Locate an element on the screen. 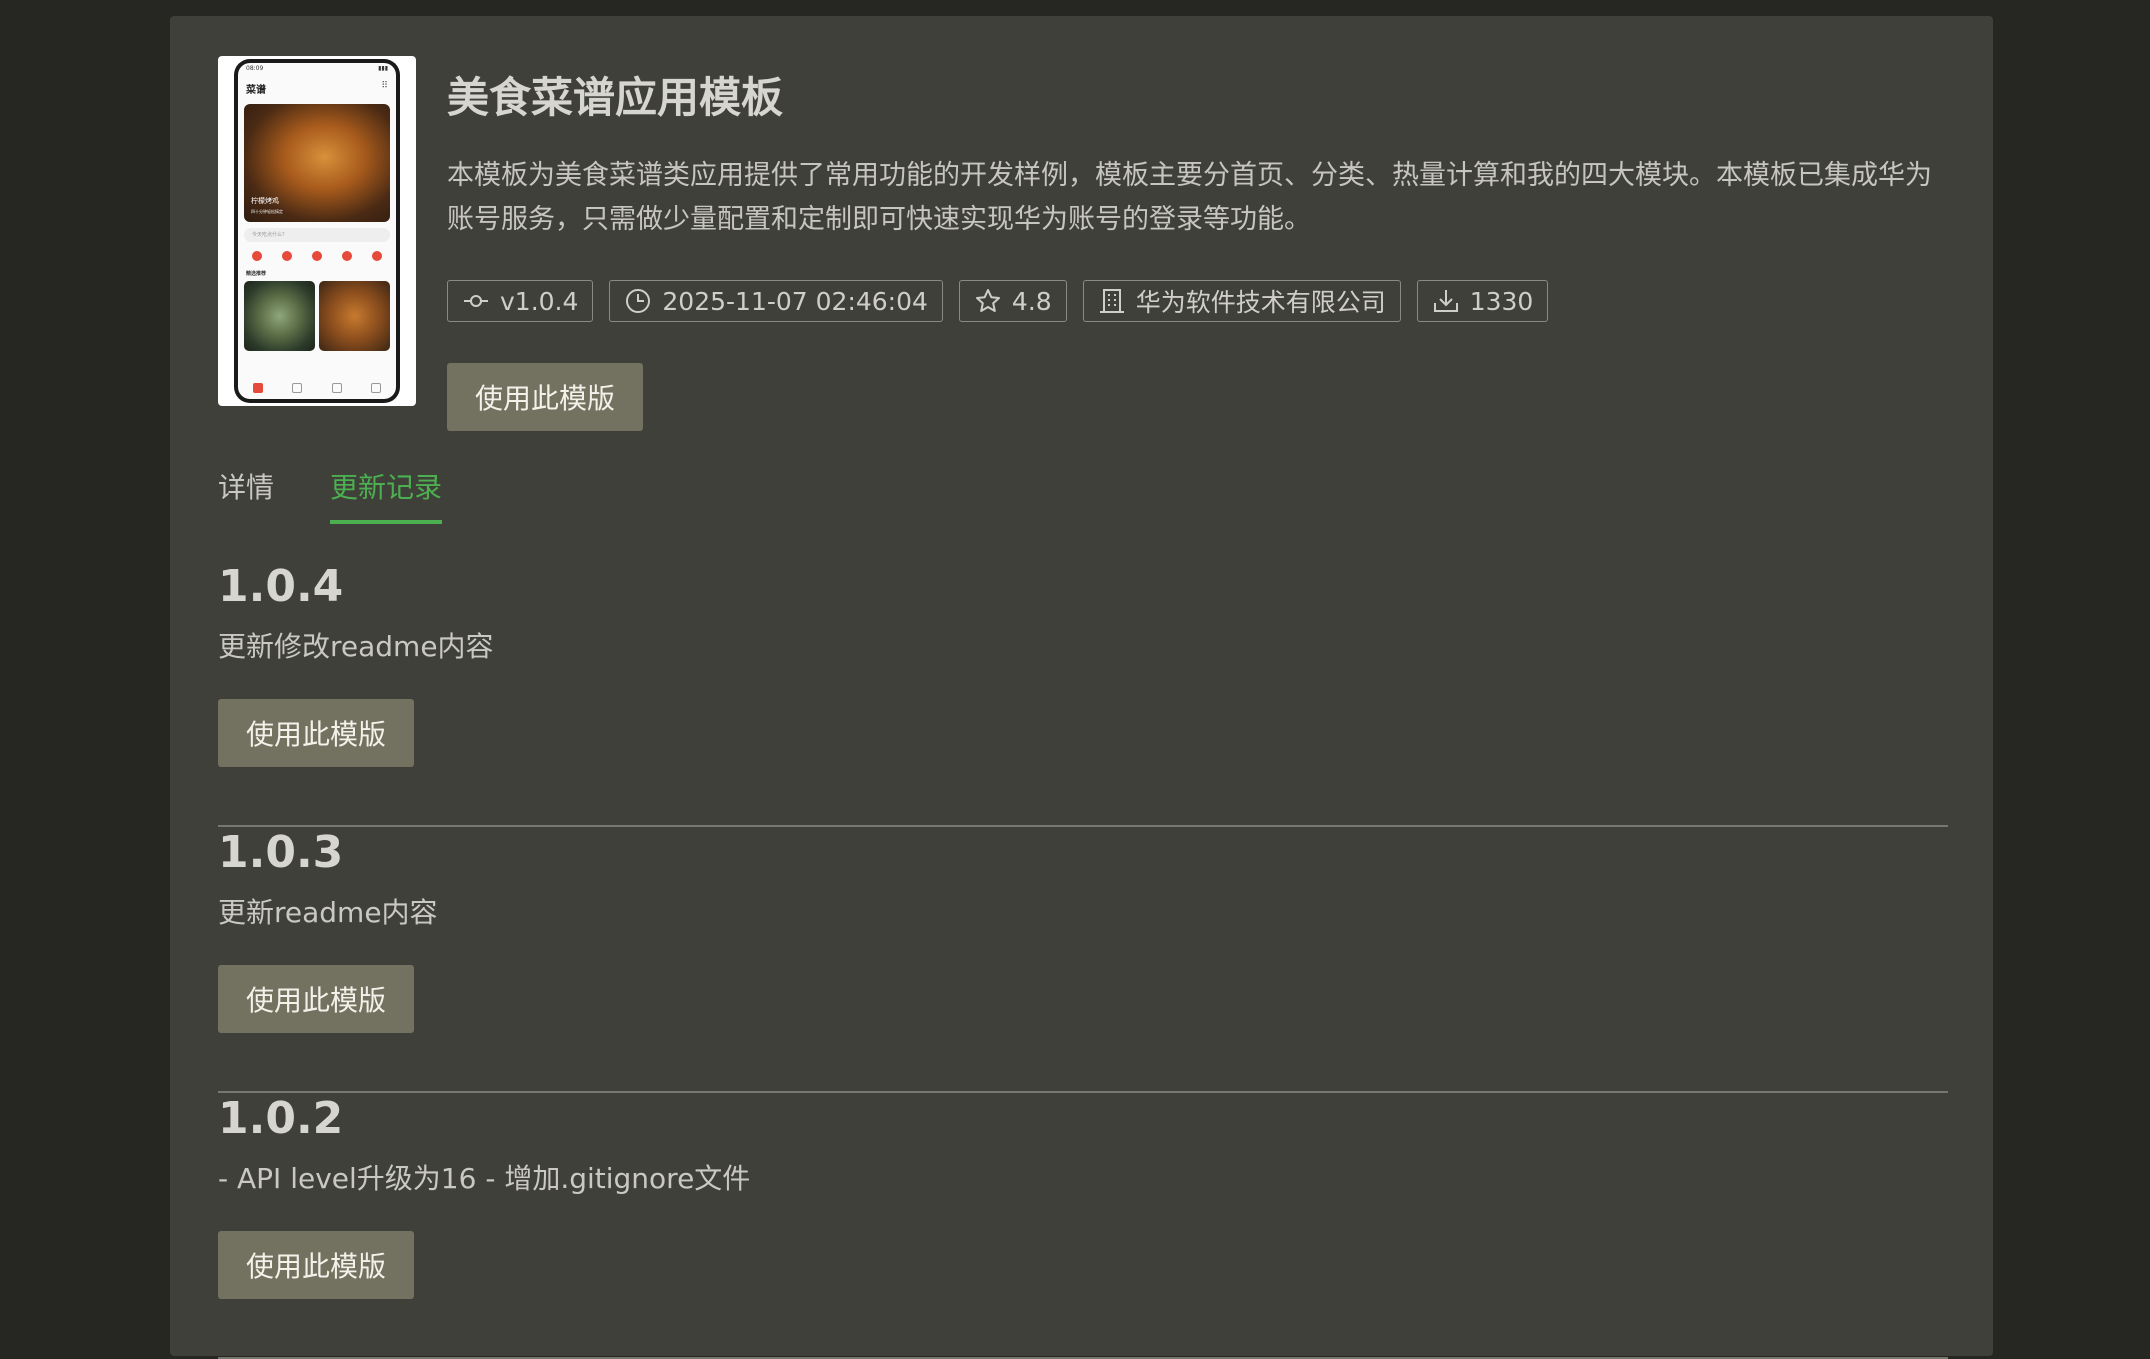 This screenshot has height=1359, width=2150. rating-chip: 4.8 is located at coordinates (1012, 301).